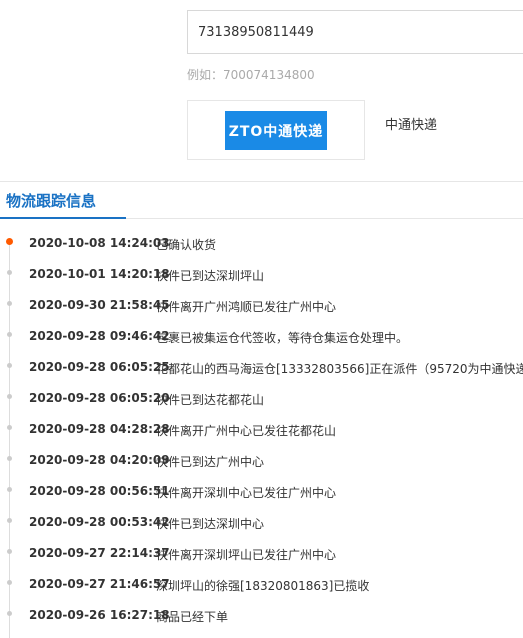 The image size is (523, 638). Describe the element at coordinates (251, 75) in the screenshot. I see `example-hint: 例如：700074134800` at that location.